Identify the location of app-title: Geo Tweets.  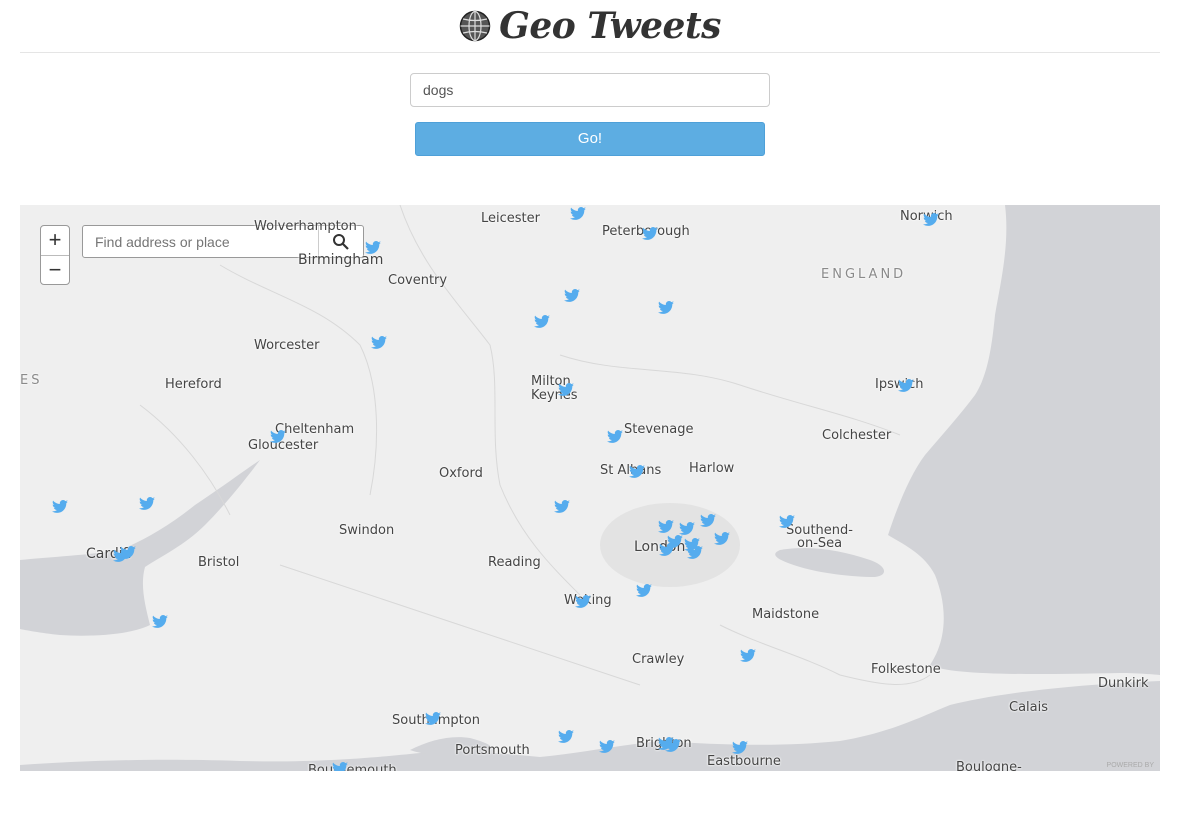
(610, 26).